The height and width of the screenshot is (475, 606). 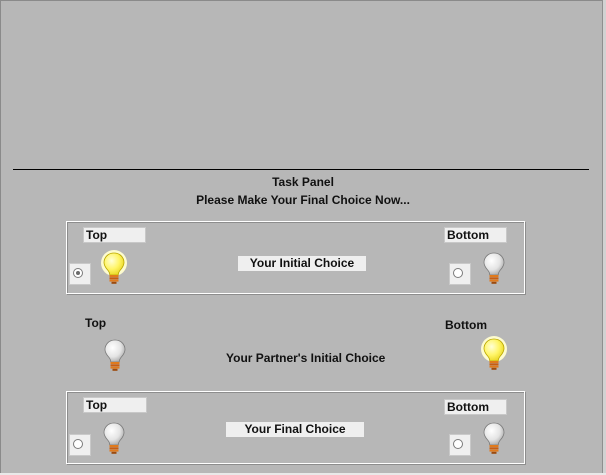 I want to click on final-bottom-radio-dot, so click(x=458, y=444).